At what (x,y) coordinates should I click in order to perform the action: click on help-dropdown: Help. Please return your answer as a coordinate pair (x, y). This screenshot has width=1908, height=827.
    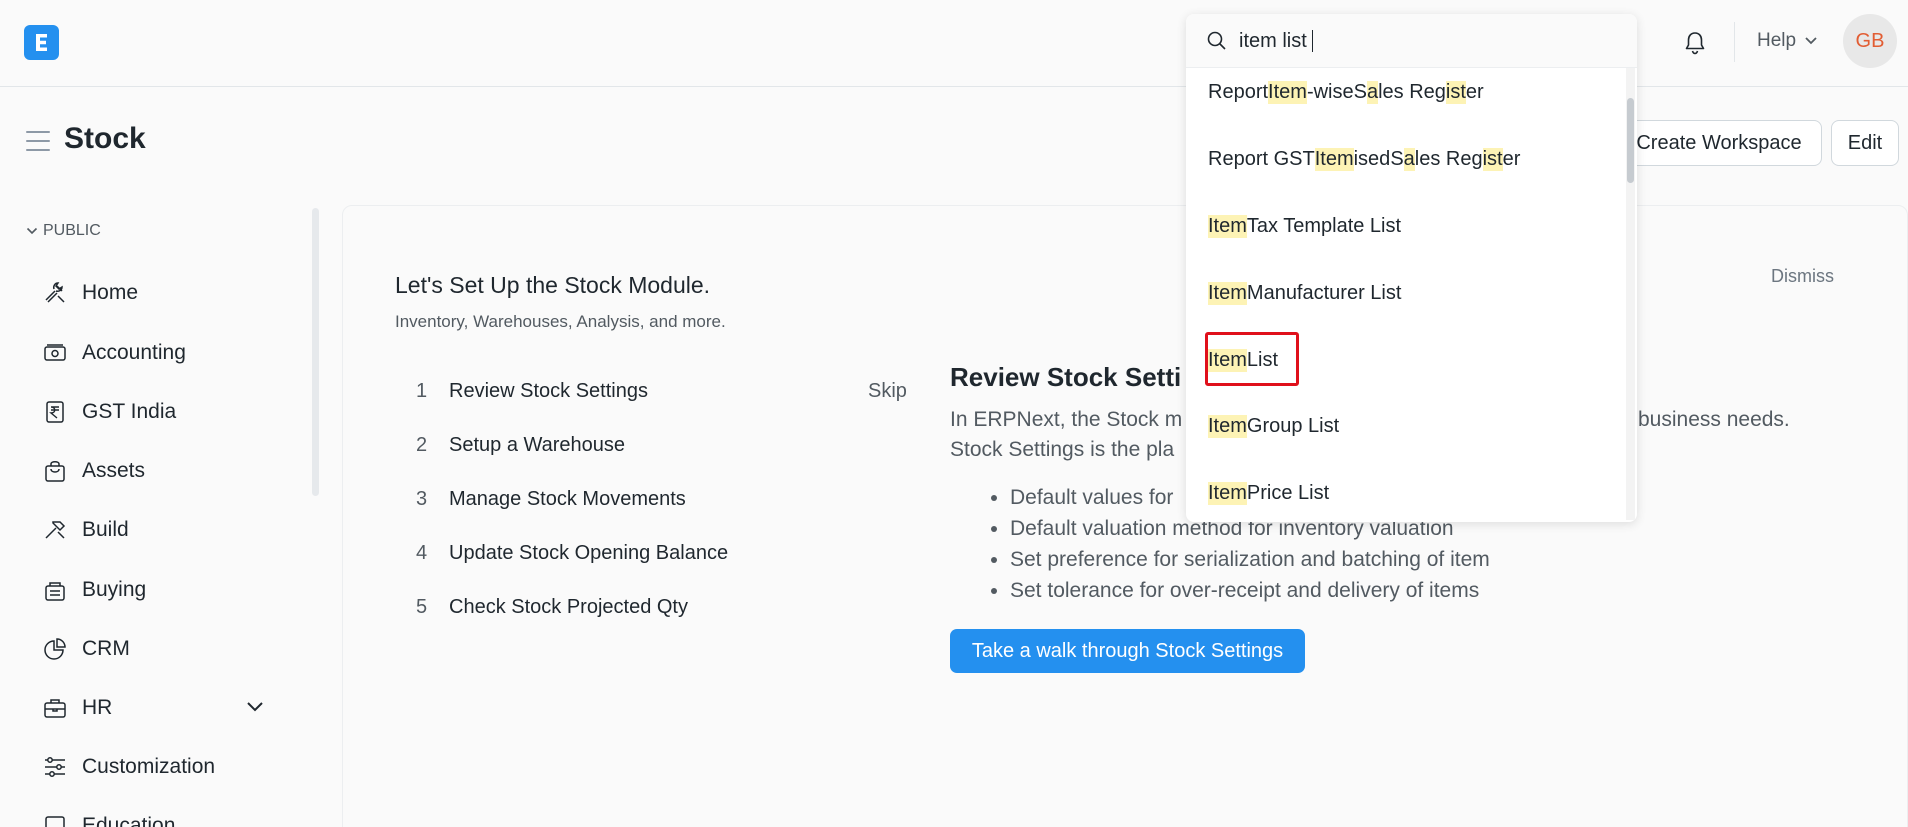
    Looking at the image, I should click on (1787, 41).